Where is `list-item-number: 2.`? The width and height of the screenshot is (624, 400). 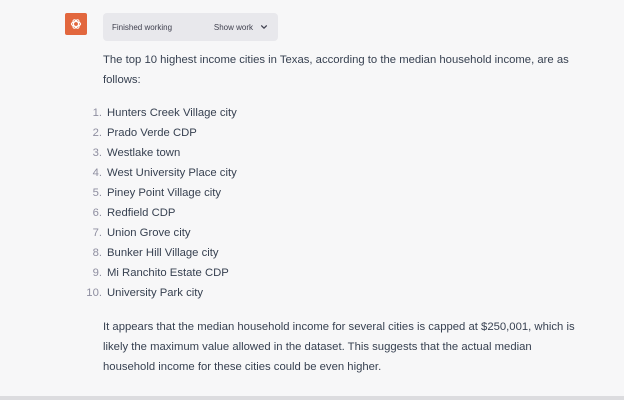 list-item-number: 2. is located at coordinates (97, 133).